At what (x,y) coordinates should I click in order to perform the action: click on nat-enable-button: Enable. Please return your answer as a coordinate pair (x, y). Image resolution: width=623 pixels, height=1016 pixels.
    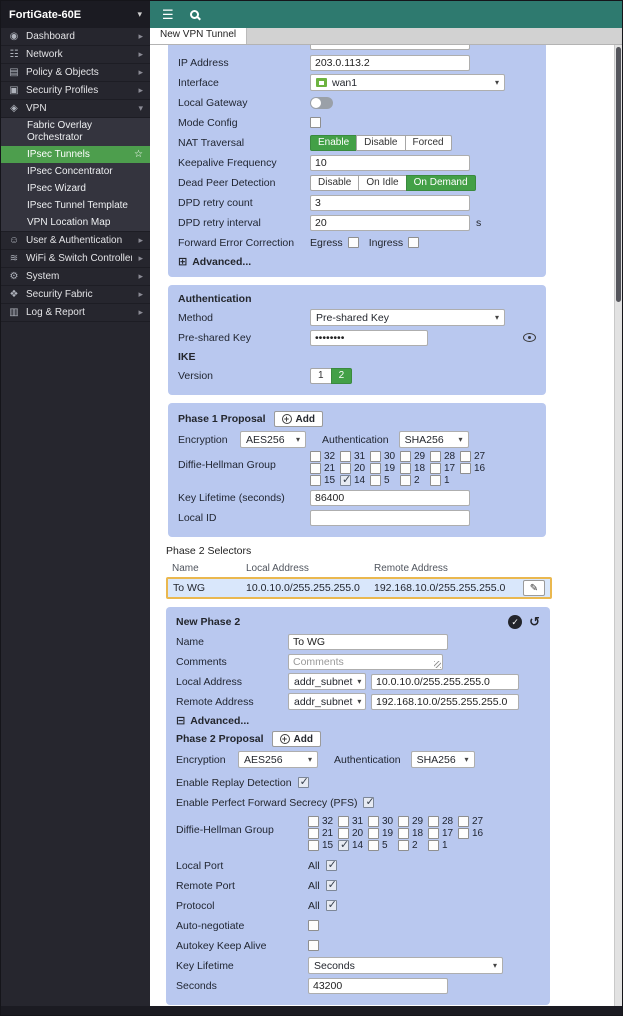
    Looking at the image, I should click on (334, 142).